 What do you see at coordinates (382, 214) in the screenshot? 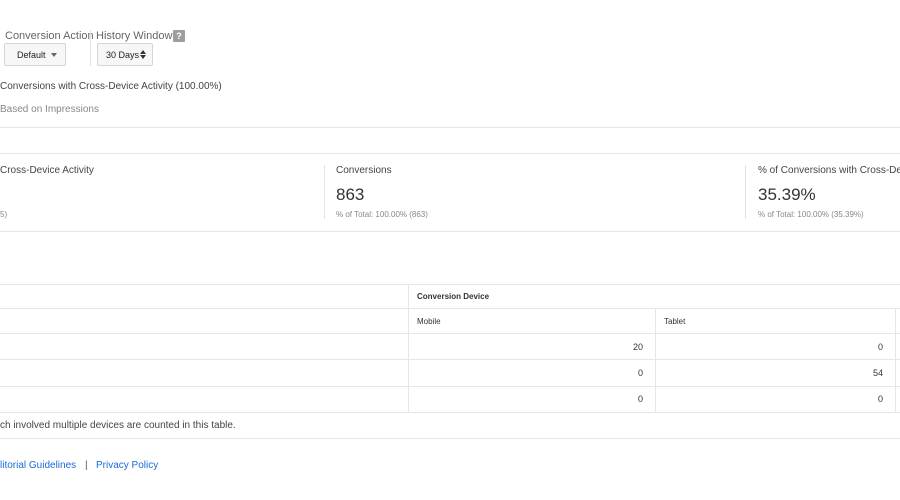
I see `scorecard-subtext: % of Total: 100.00% (863)` at bounding box center [382, 214].